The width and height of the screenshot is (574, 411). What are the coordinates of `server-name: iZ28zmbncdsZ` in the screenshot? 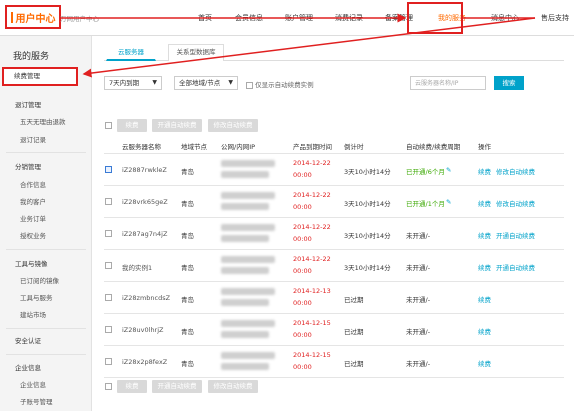 It's located at (146, 298).